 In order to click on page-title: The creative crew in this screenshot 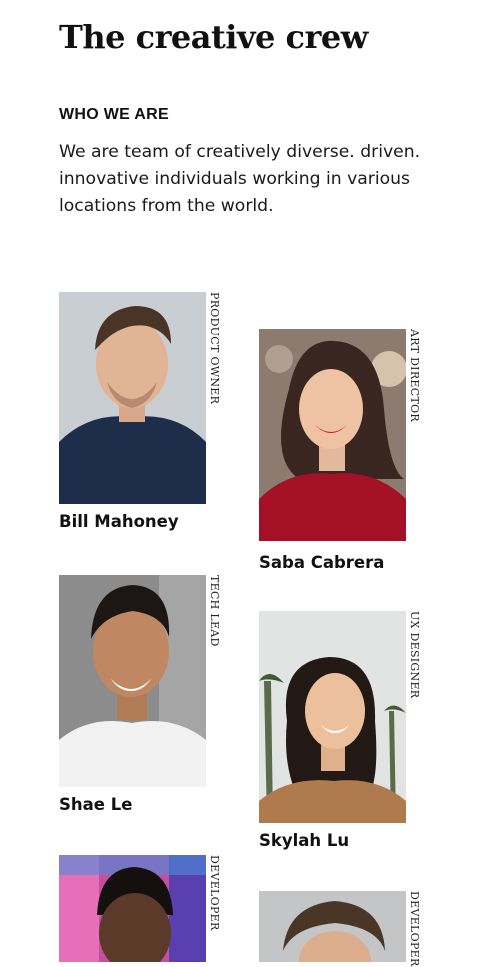, I will do `click(213, 37)`.